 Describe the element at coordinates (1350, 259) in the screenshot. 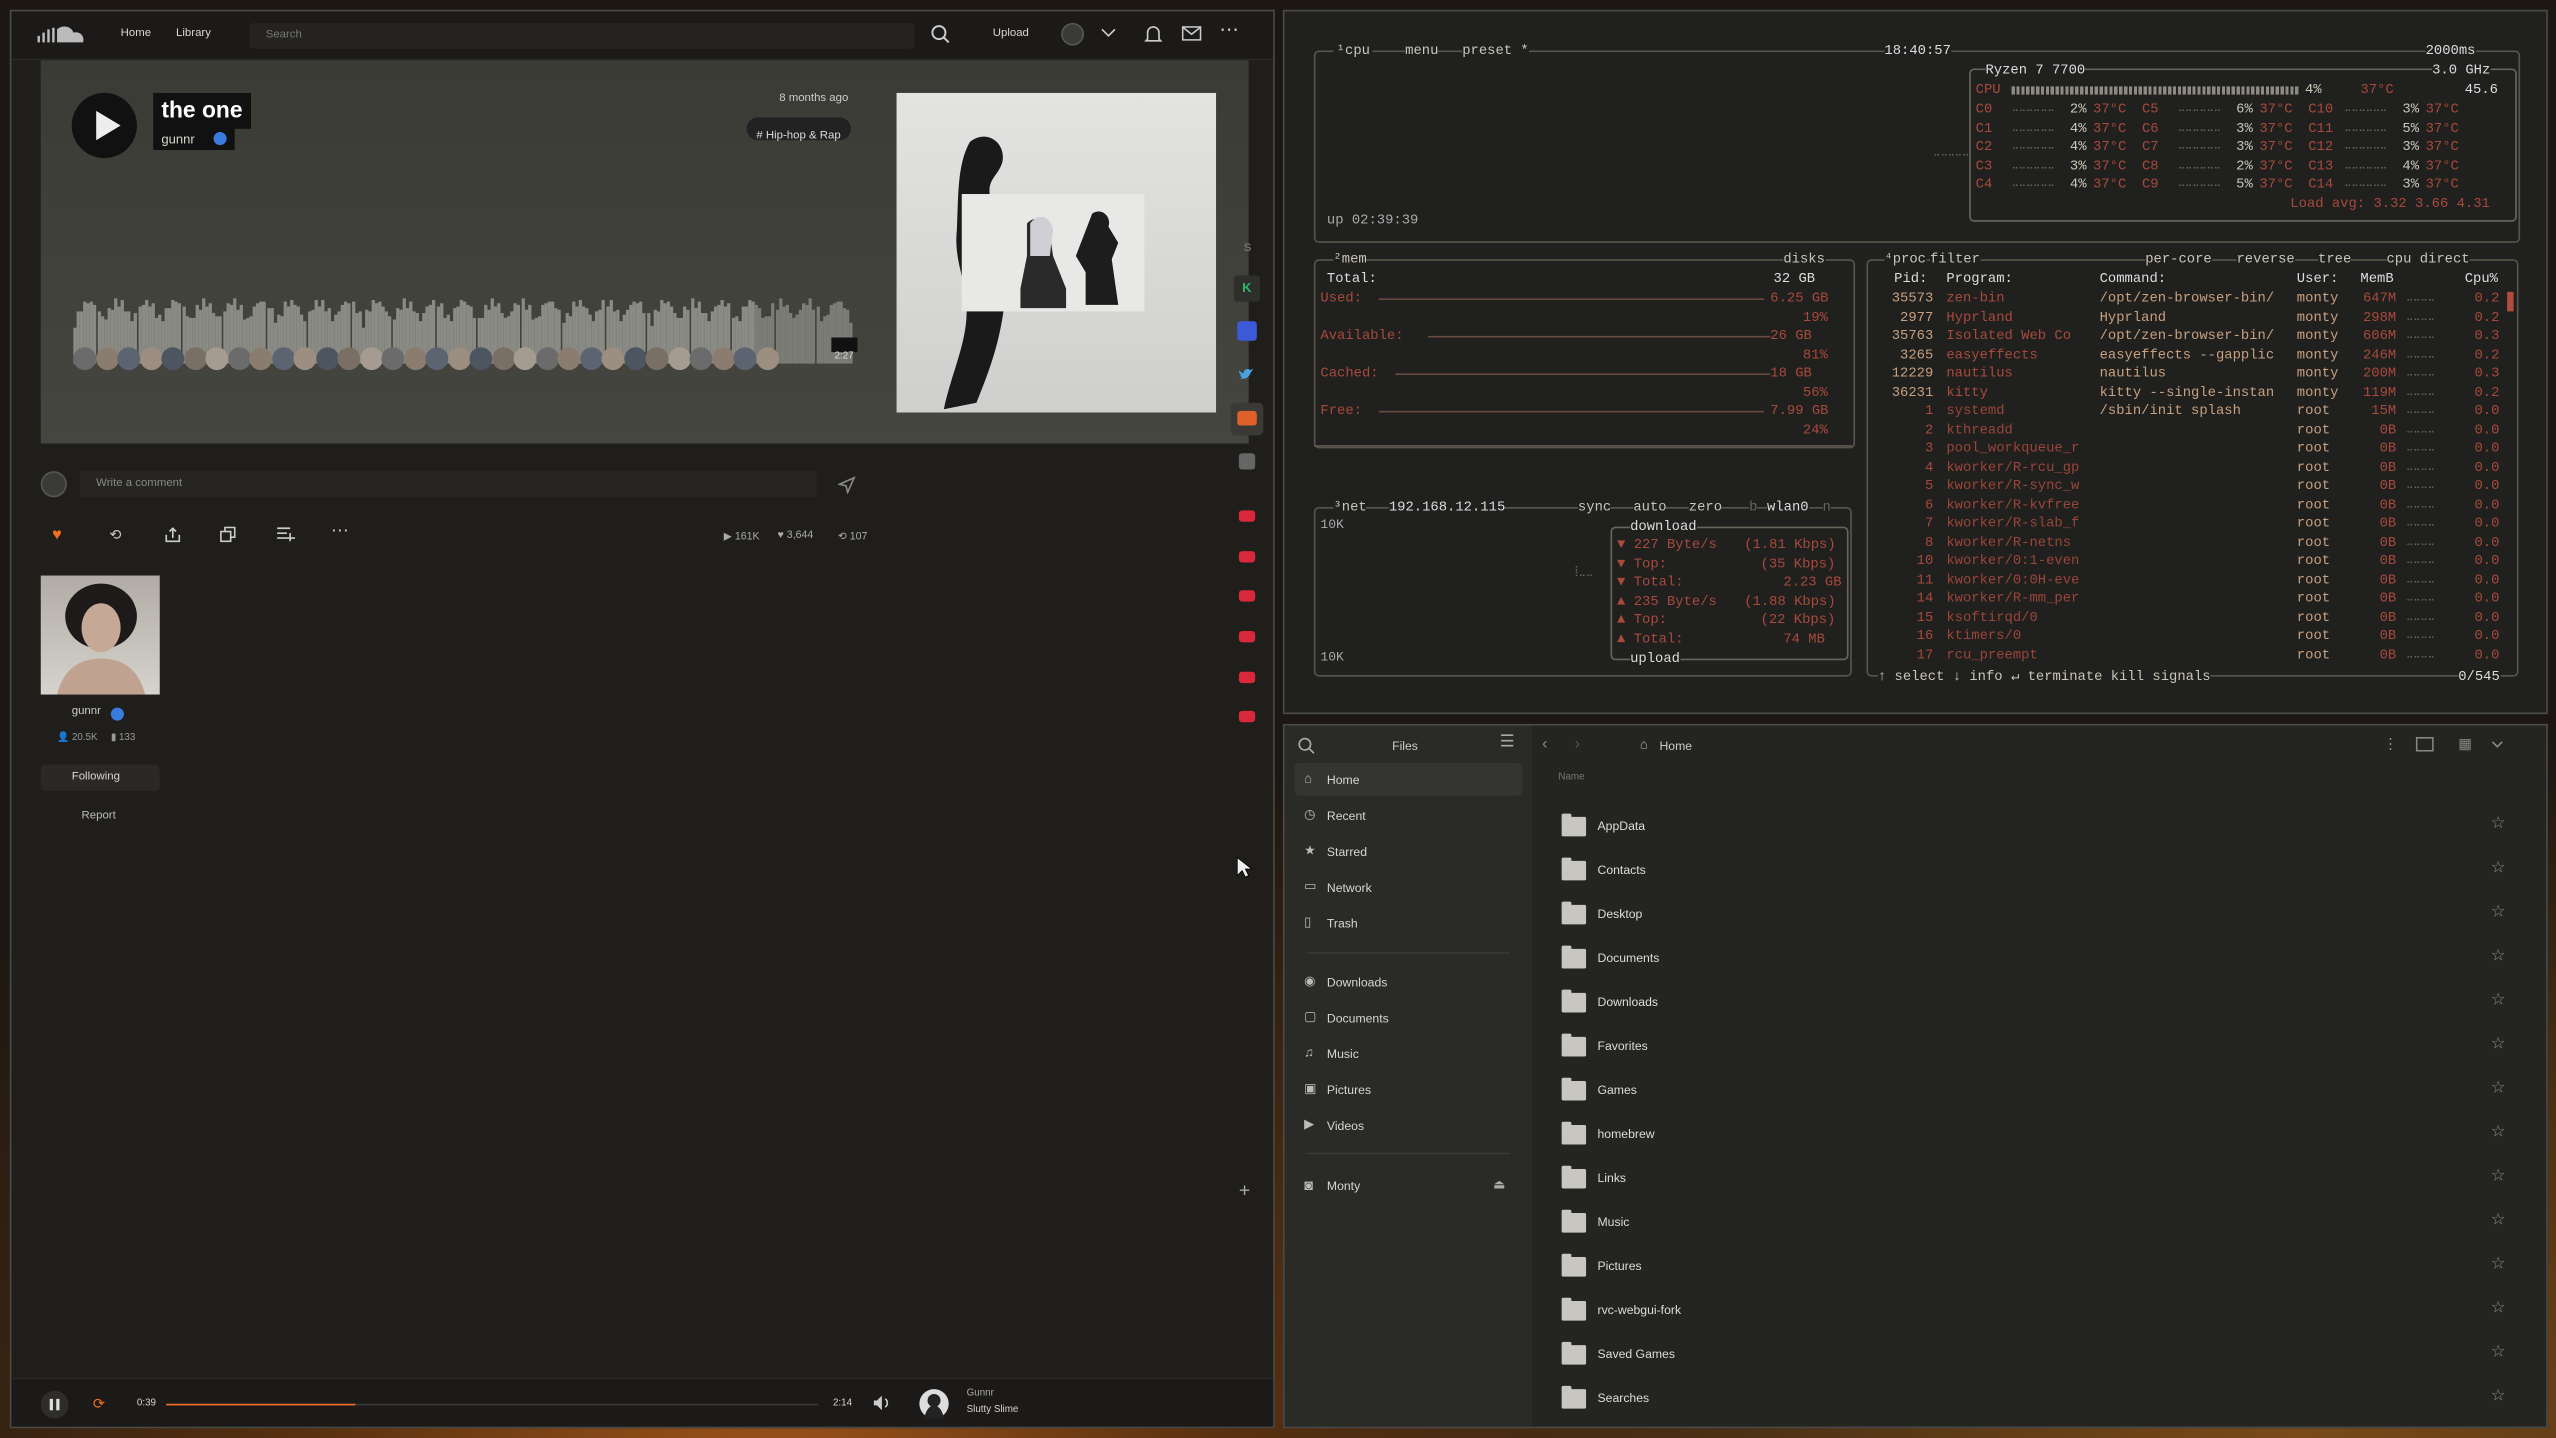

I see `mem-title: ²mem` at that location.